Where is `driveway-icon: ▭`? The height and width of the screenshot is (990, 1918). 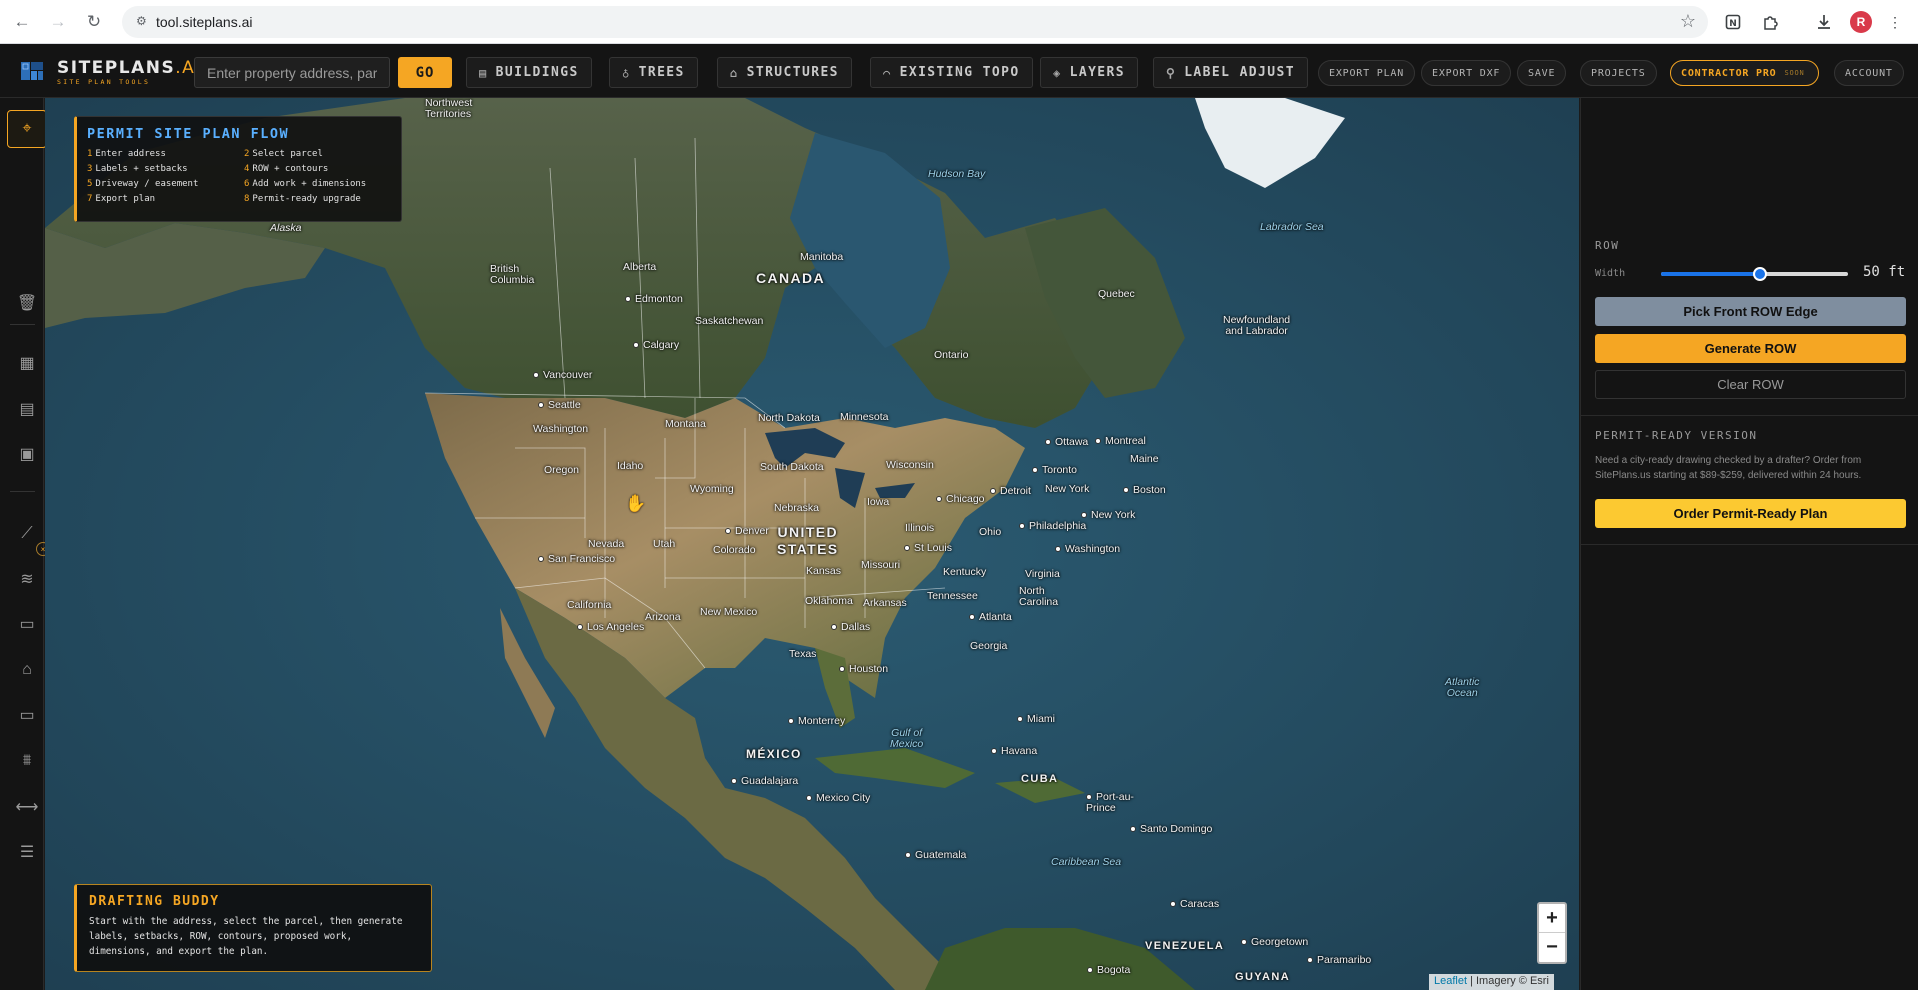 driveway-icon: ▭ is located at coordinates (27, 624).